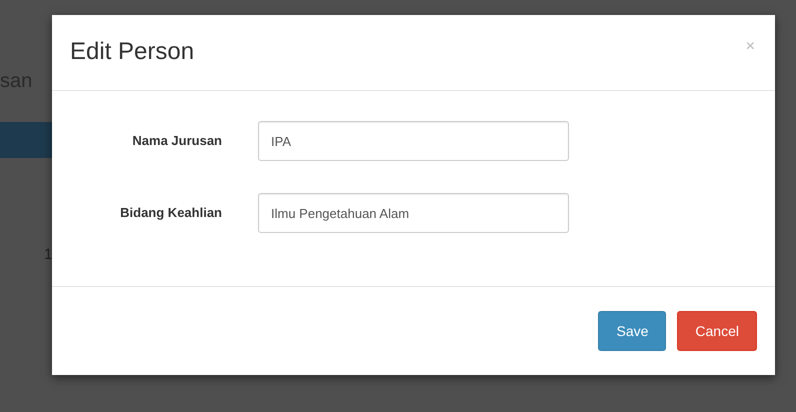 Image resolution: width=796 pixels, height=412 pixels. I want to click on input-field: Ilmu Pengetahuan Alam, so click(413, 213).